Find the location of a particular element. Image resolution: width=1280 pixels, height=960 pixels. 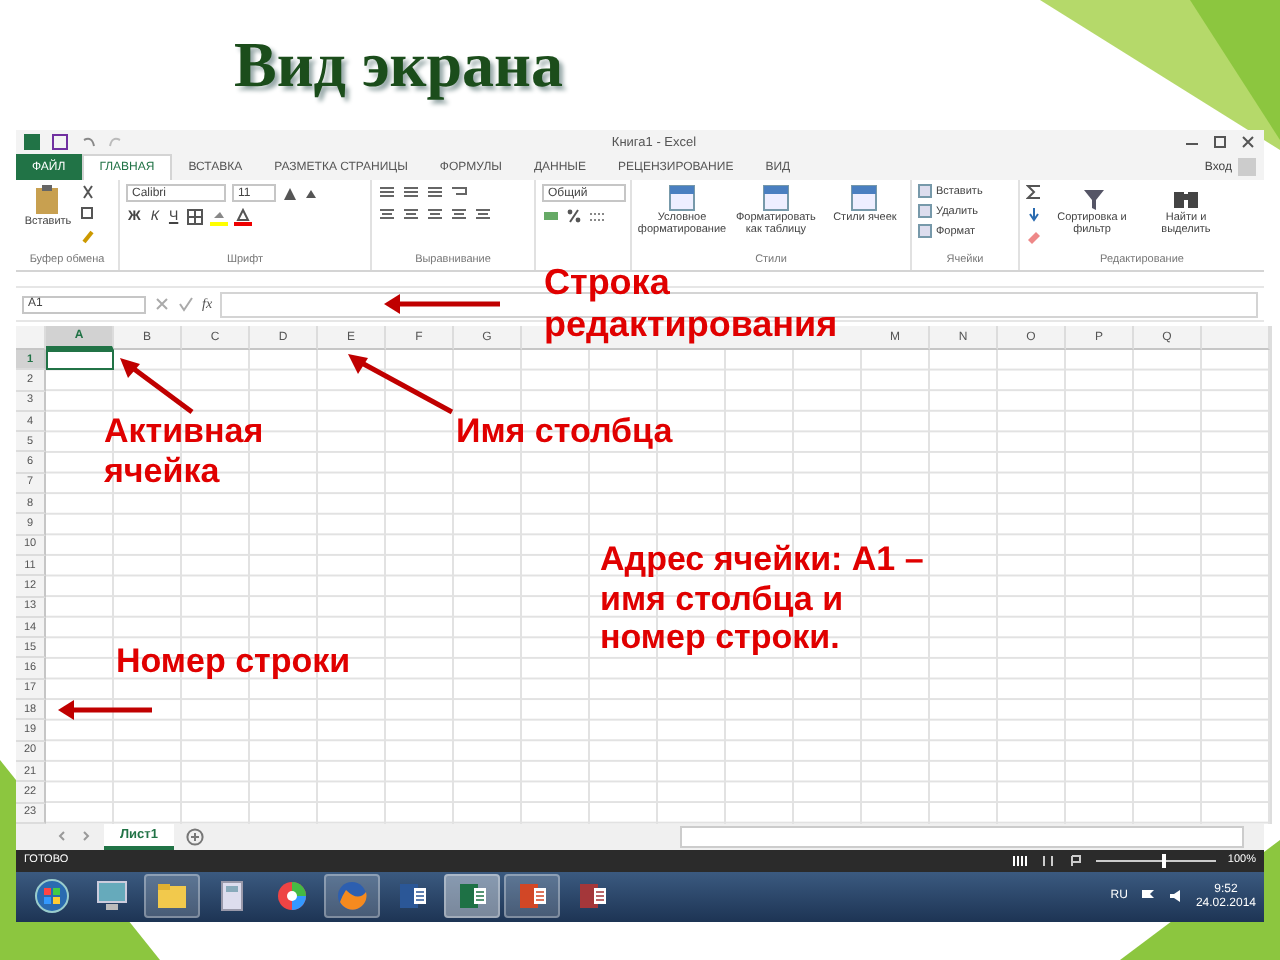

font-shrink-icon is located at coordinates (311, 193).